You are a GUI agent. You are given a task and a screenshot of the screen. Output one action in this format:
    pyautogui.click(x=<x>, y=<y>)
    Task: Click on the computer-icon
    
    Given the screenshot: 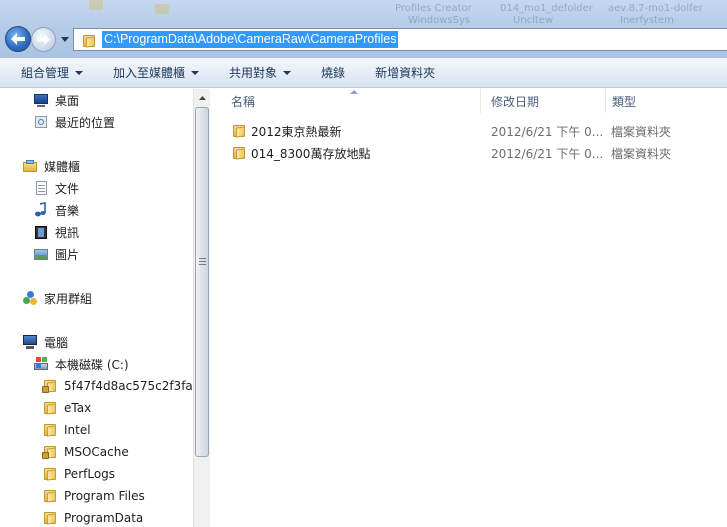 What is the action you would take?
    pyautogui.click(x=30, y=342)
    